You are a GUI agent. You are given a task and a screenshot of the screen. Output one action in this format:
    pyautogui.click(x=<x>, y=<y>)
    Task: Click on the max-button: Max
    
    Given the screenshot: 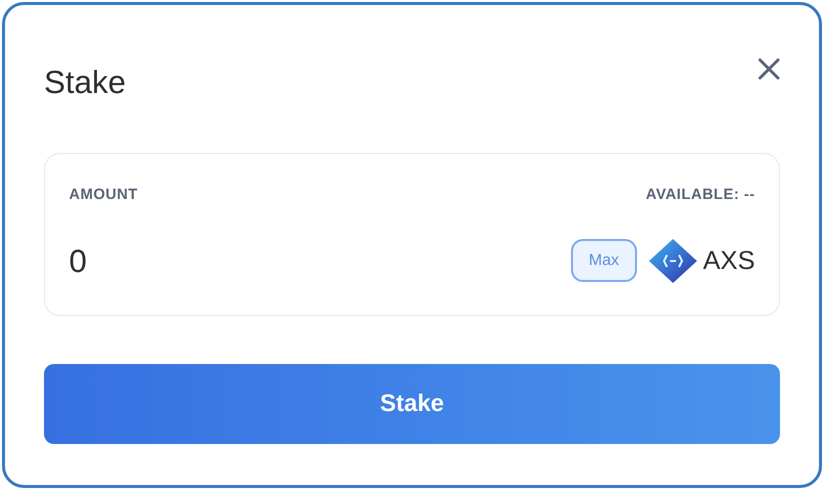 What is the action you would take?
    pyautogui.click(x=603, y=260)
    